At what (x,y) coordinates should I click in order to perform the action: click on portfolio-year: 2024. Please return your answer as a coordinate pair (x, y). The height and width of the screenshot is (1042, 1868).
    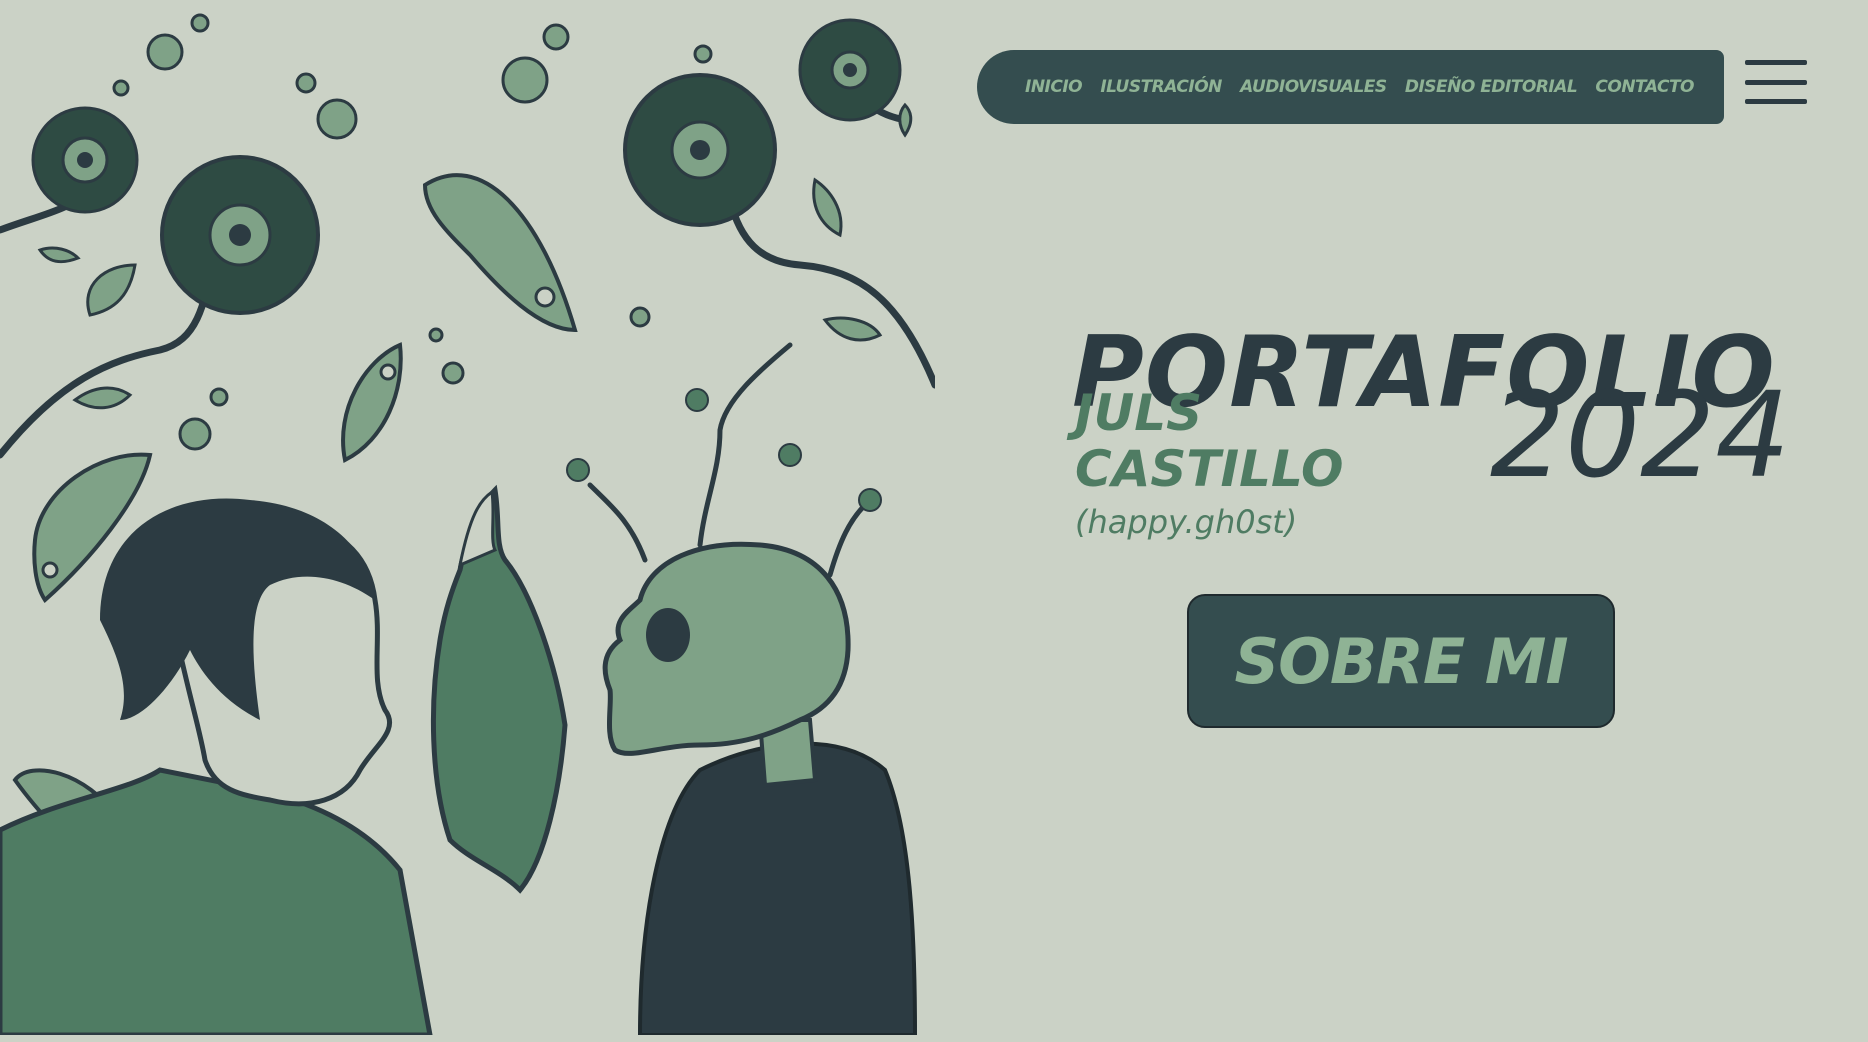
    Looking at the image, I should click on (1640, 435).